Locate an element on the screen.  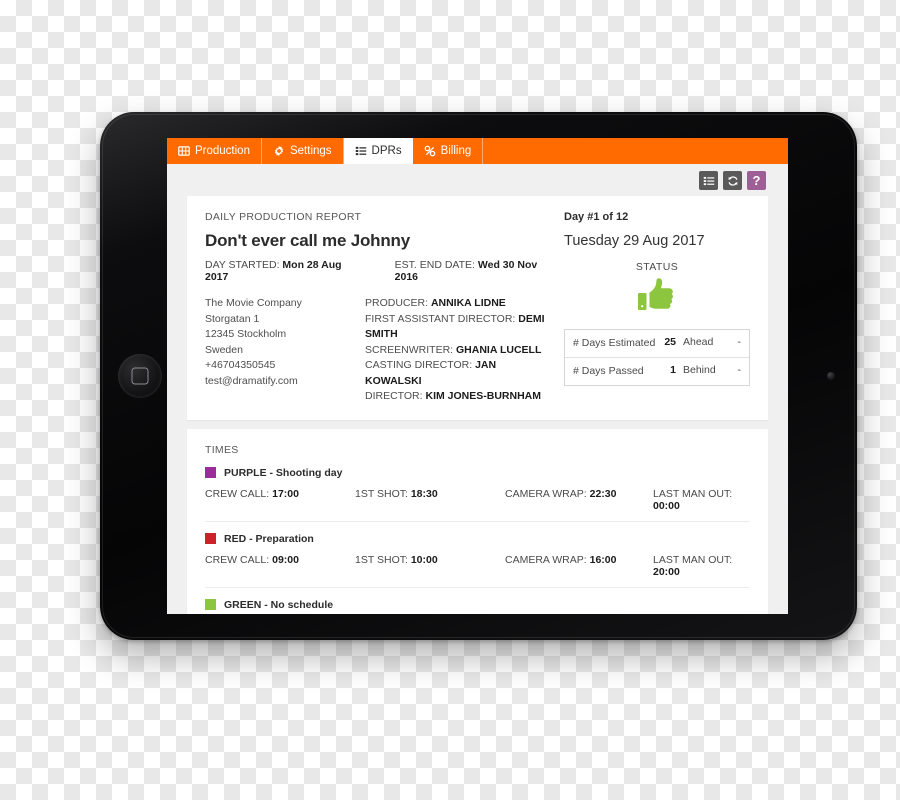
crew-row: PRODUCER: ANNIKA LIDNE is located at coordinates (459, 304).